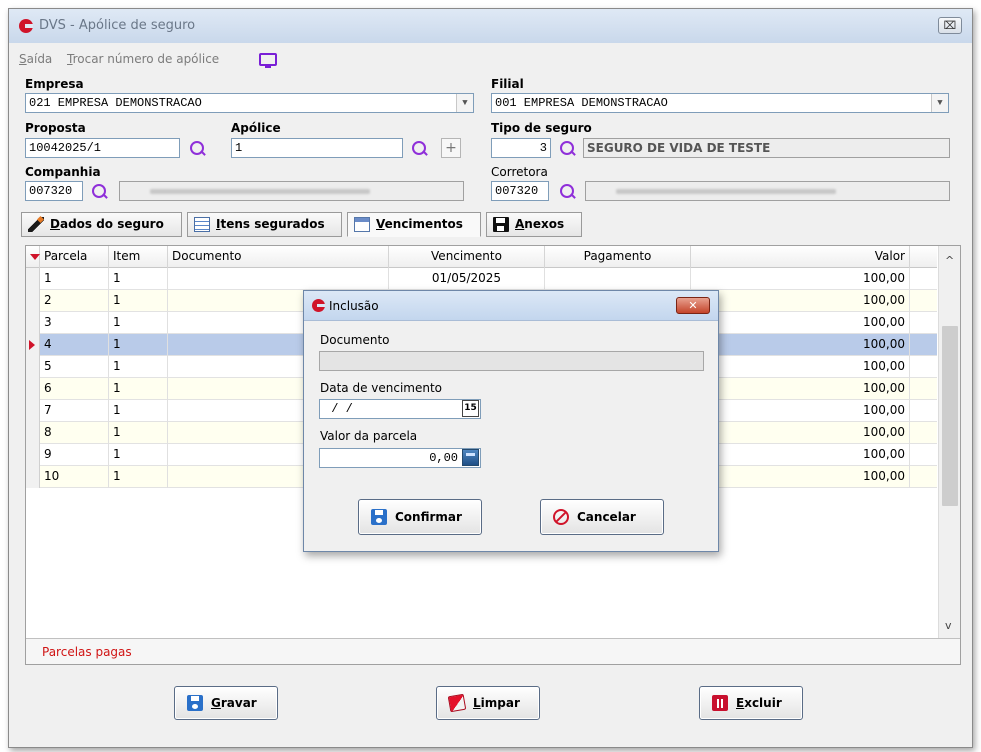 The height and width of the screenshot is (752, 981). I want to click on vertical-scrollbar: ^ v, so click(949, 442).